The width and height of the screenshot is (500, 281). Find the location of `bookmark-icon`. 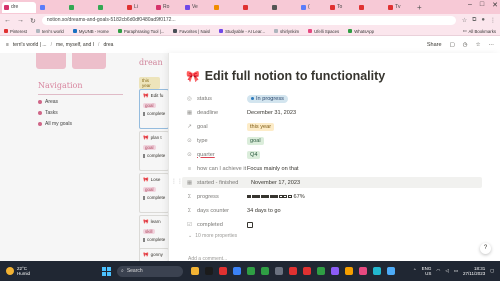

bookmark-icon is located at coordinates (350, 31).